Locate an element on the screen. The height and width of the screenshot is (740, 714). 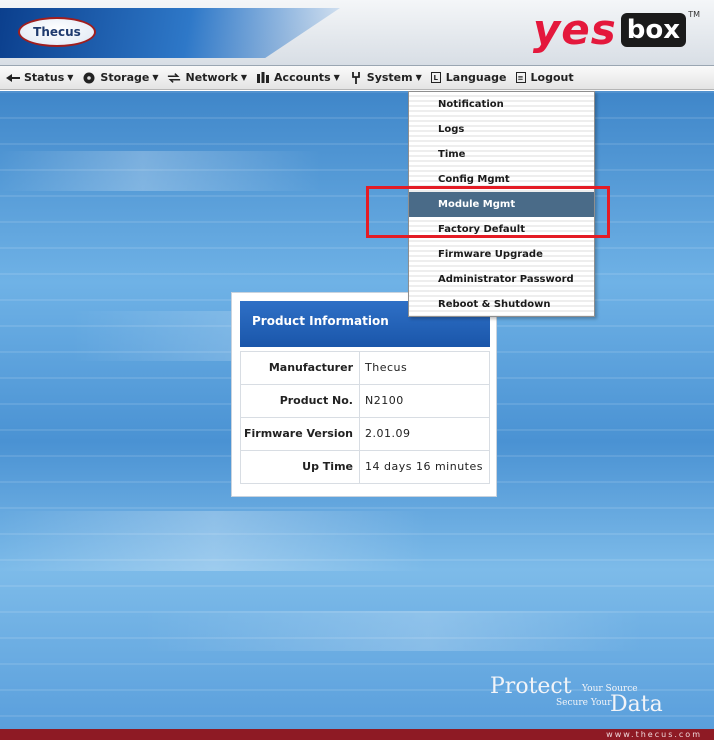
nav-logout-label: Logout is located at coordinates (552, 77).